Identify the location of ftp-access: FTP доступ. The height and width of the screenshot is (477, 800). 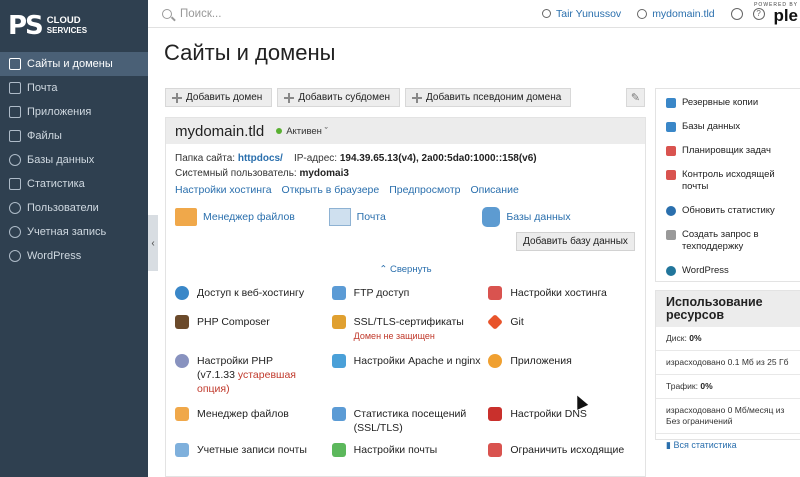
(410, 300).